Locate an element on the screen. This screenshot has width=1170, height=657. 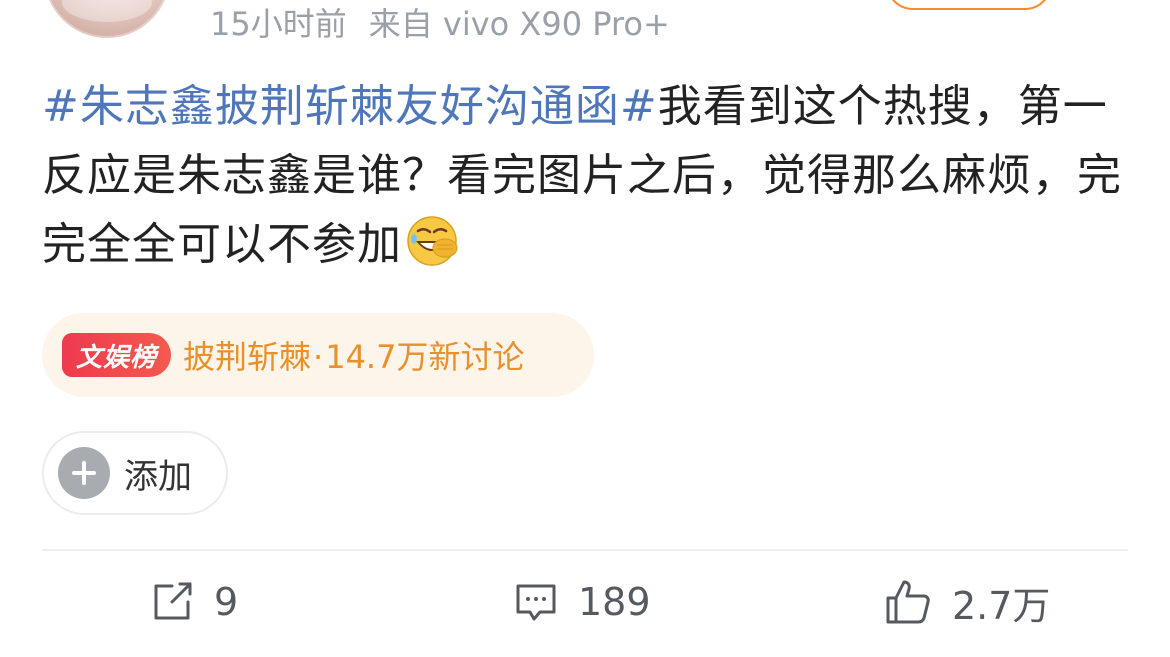
like-button: 2.7万 is located at coordinates (967, 602).